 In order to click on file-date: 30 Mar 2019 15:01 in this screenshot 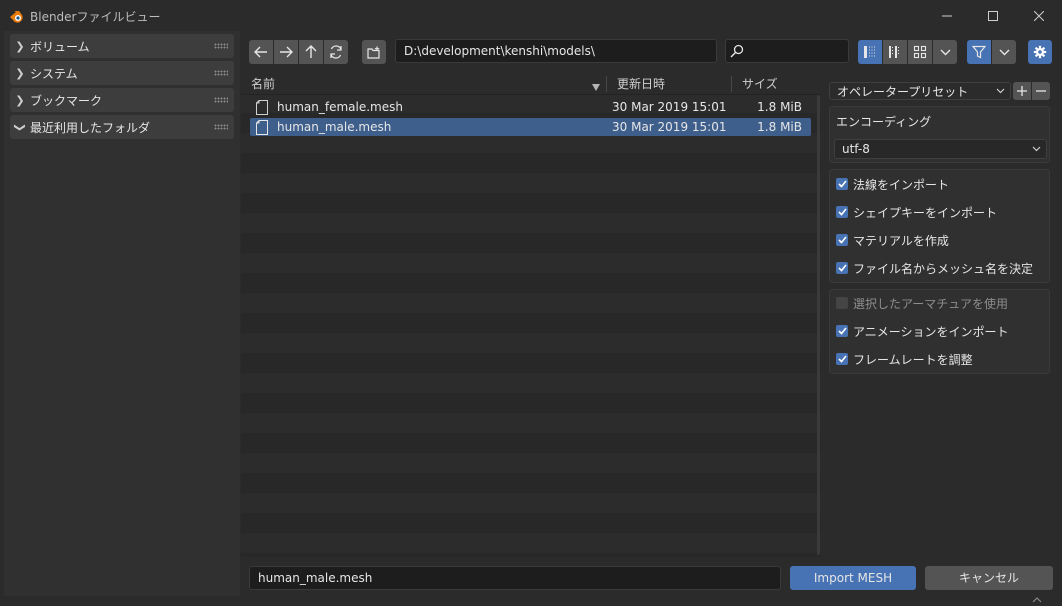, I will do `click(669, 107)`.